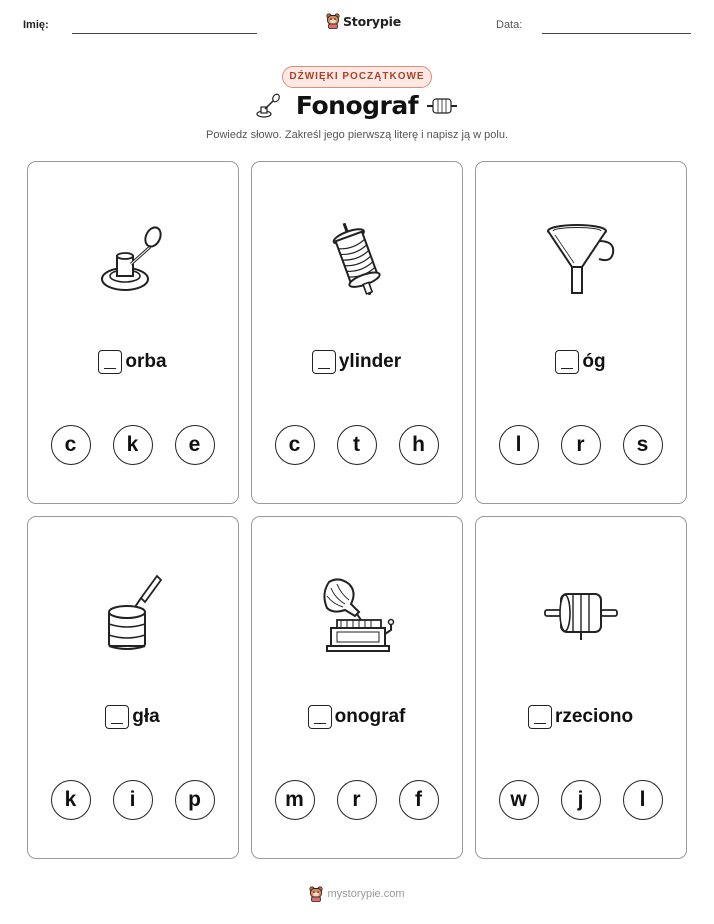 Image resolution: width=714 pixels, height=924 pixels. What do you see at coordinates (133, 687) in the screenshot?
I see `word-card: gła k i p` at bounding box center [133, 687].